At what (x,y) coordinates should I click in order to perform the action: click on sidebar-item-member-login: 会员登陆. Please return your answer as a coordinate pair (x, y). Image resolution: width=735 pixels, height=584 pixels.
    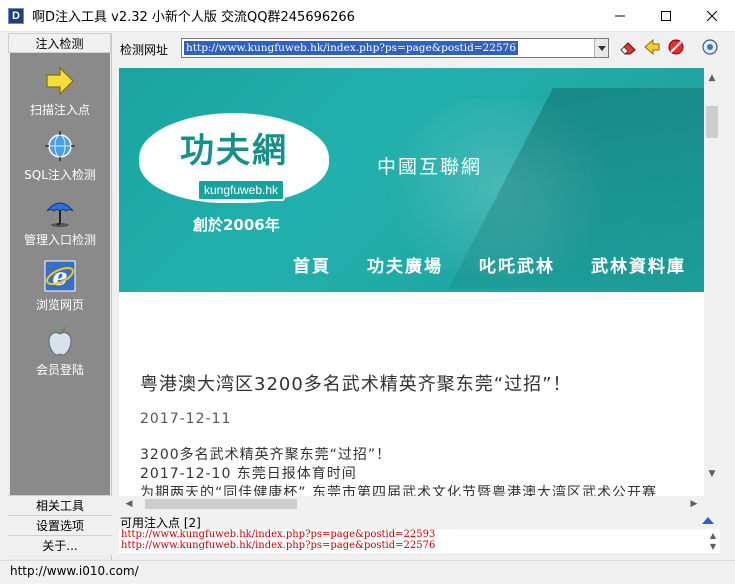
    Looking at the image, I should click on (60, 351).